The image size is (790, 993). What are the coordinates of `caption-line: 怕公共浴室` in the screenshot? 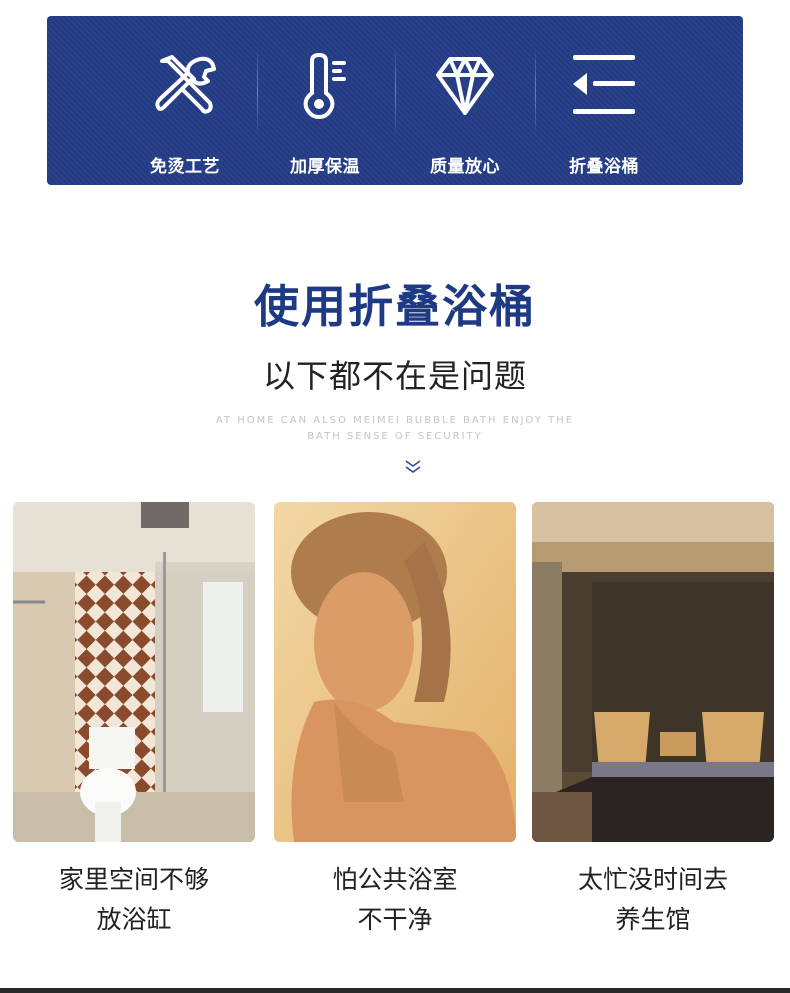 It's located at (395, 879).